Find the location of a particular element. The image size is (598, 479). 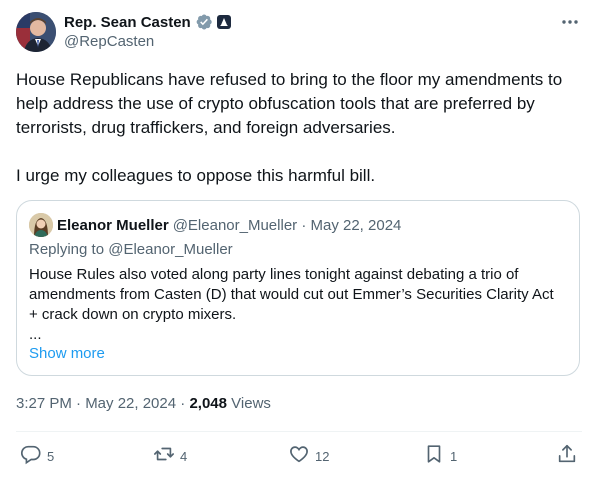

like-button: 12 is located at coordinates (308, 456).